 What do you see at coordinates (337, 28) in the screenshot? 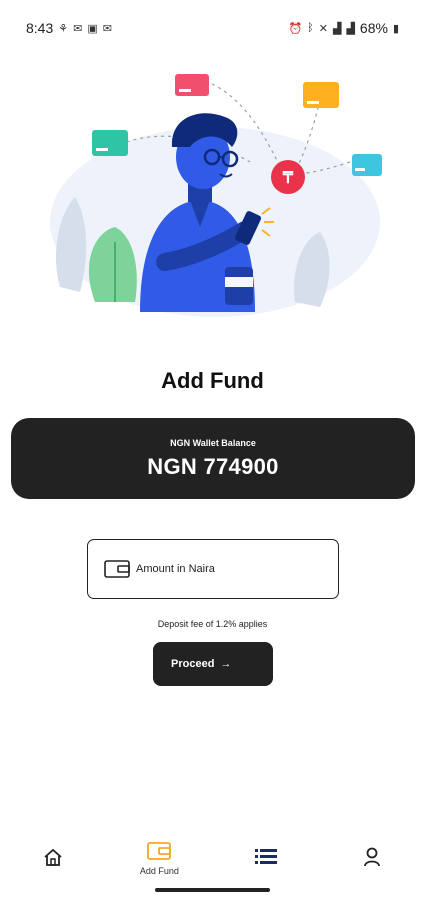
I see `lte-signal-icon: ▟` at bounding box center [337, 28].